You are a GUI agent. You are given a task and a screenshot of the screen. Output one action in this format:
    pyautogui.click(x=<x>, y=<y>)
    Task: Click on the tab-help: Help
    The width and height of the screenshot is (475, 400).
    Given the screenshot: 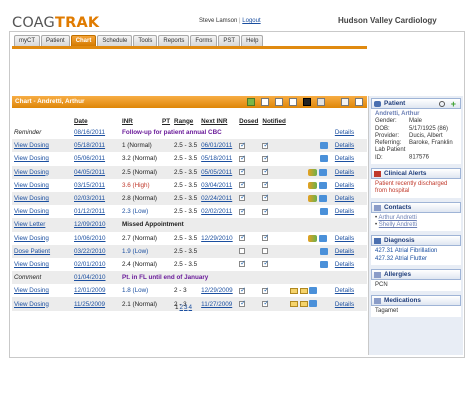 What is the action you would take?
    pyautogui.click(x=252, y=40)
    